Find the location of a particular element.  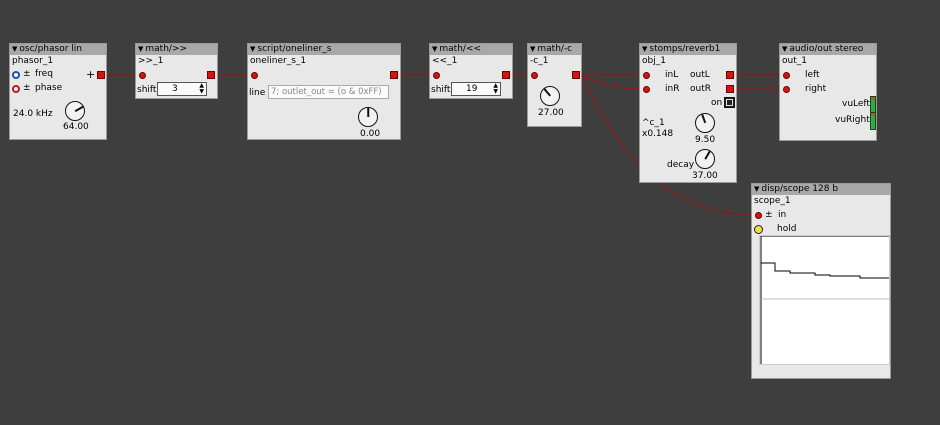

object-type: audio/out stereo is located at coordinates (826, 49).